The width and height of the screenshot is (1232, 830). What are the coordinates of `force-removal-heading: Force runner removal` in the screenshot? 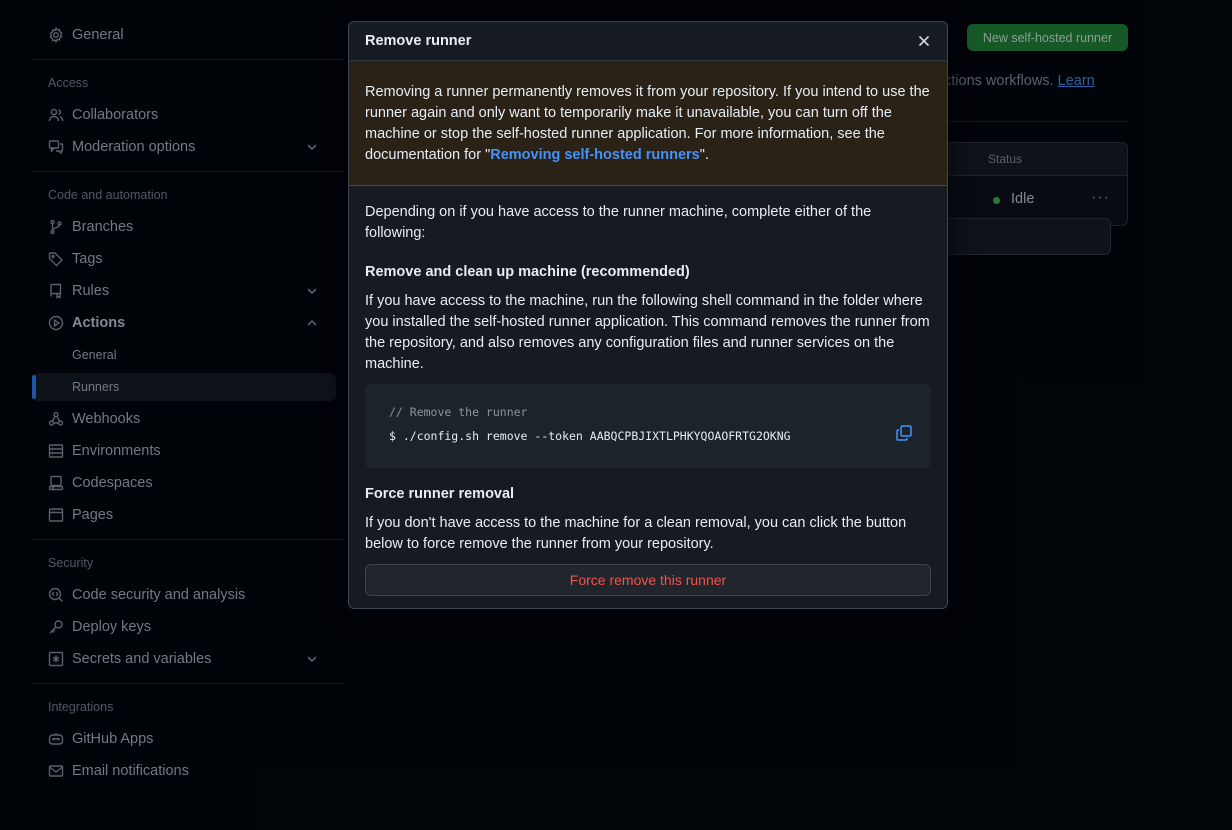 It's located at (440, 494).